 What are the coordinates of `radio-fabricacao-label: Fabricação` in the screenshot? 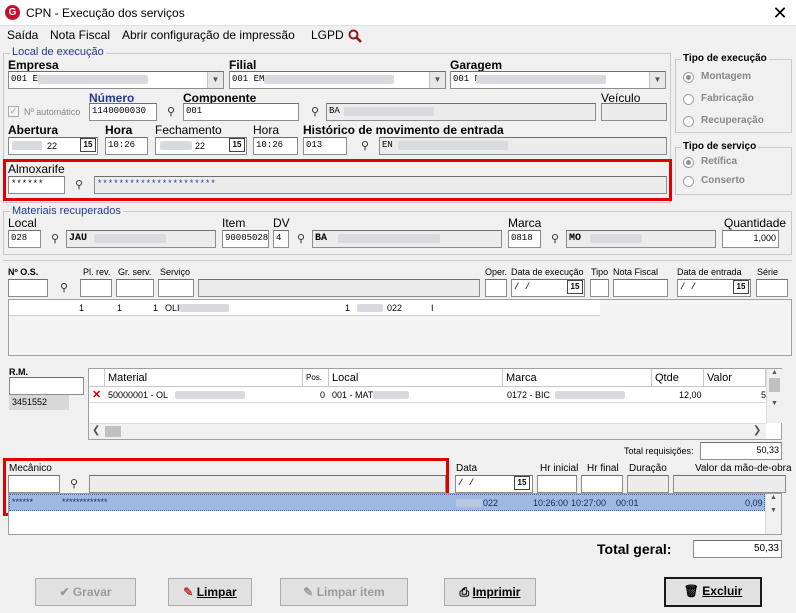 It's located at (727, 98).